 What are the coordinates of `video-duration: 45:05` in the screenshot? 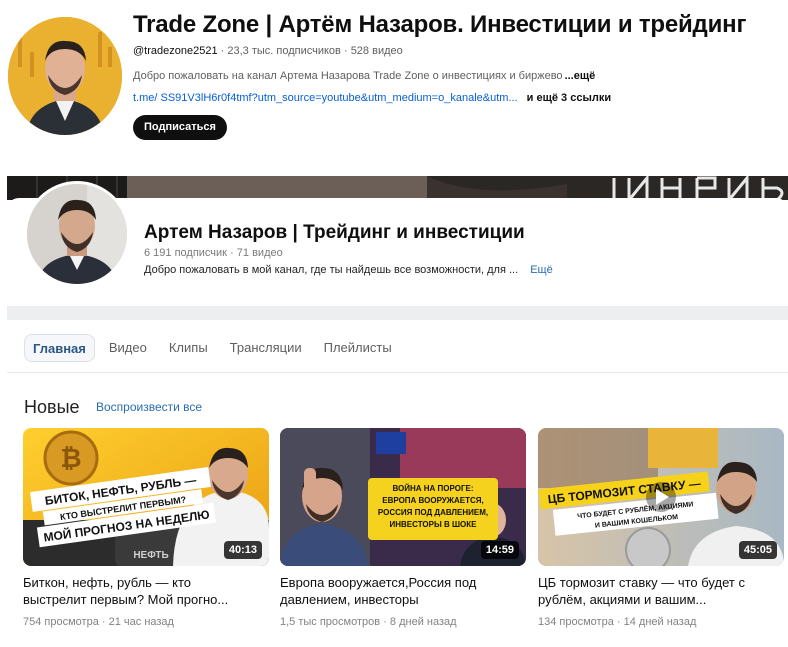 It's located at (757, 550).